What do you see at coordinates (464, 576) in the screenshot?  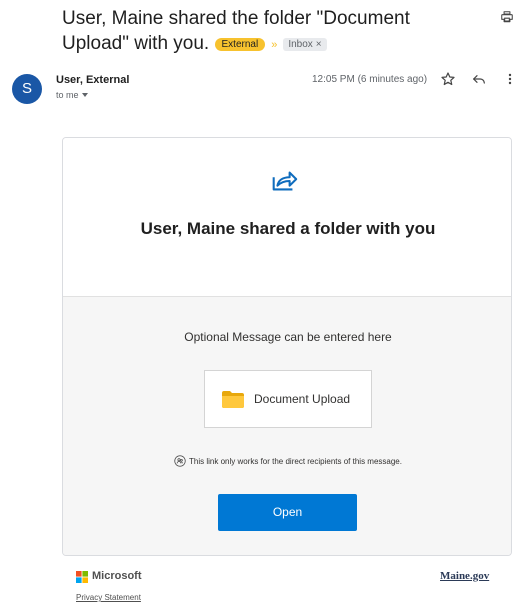 I see `mainegov-logo: Maine.gov` at bounding box center [464, 576].